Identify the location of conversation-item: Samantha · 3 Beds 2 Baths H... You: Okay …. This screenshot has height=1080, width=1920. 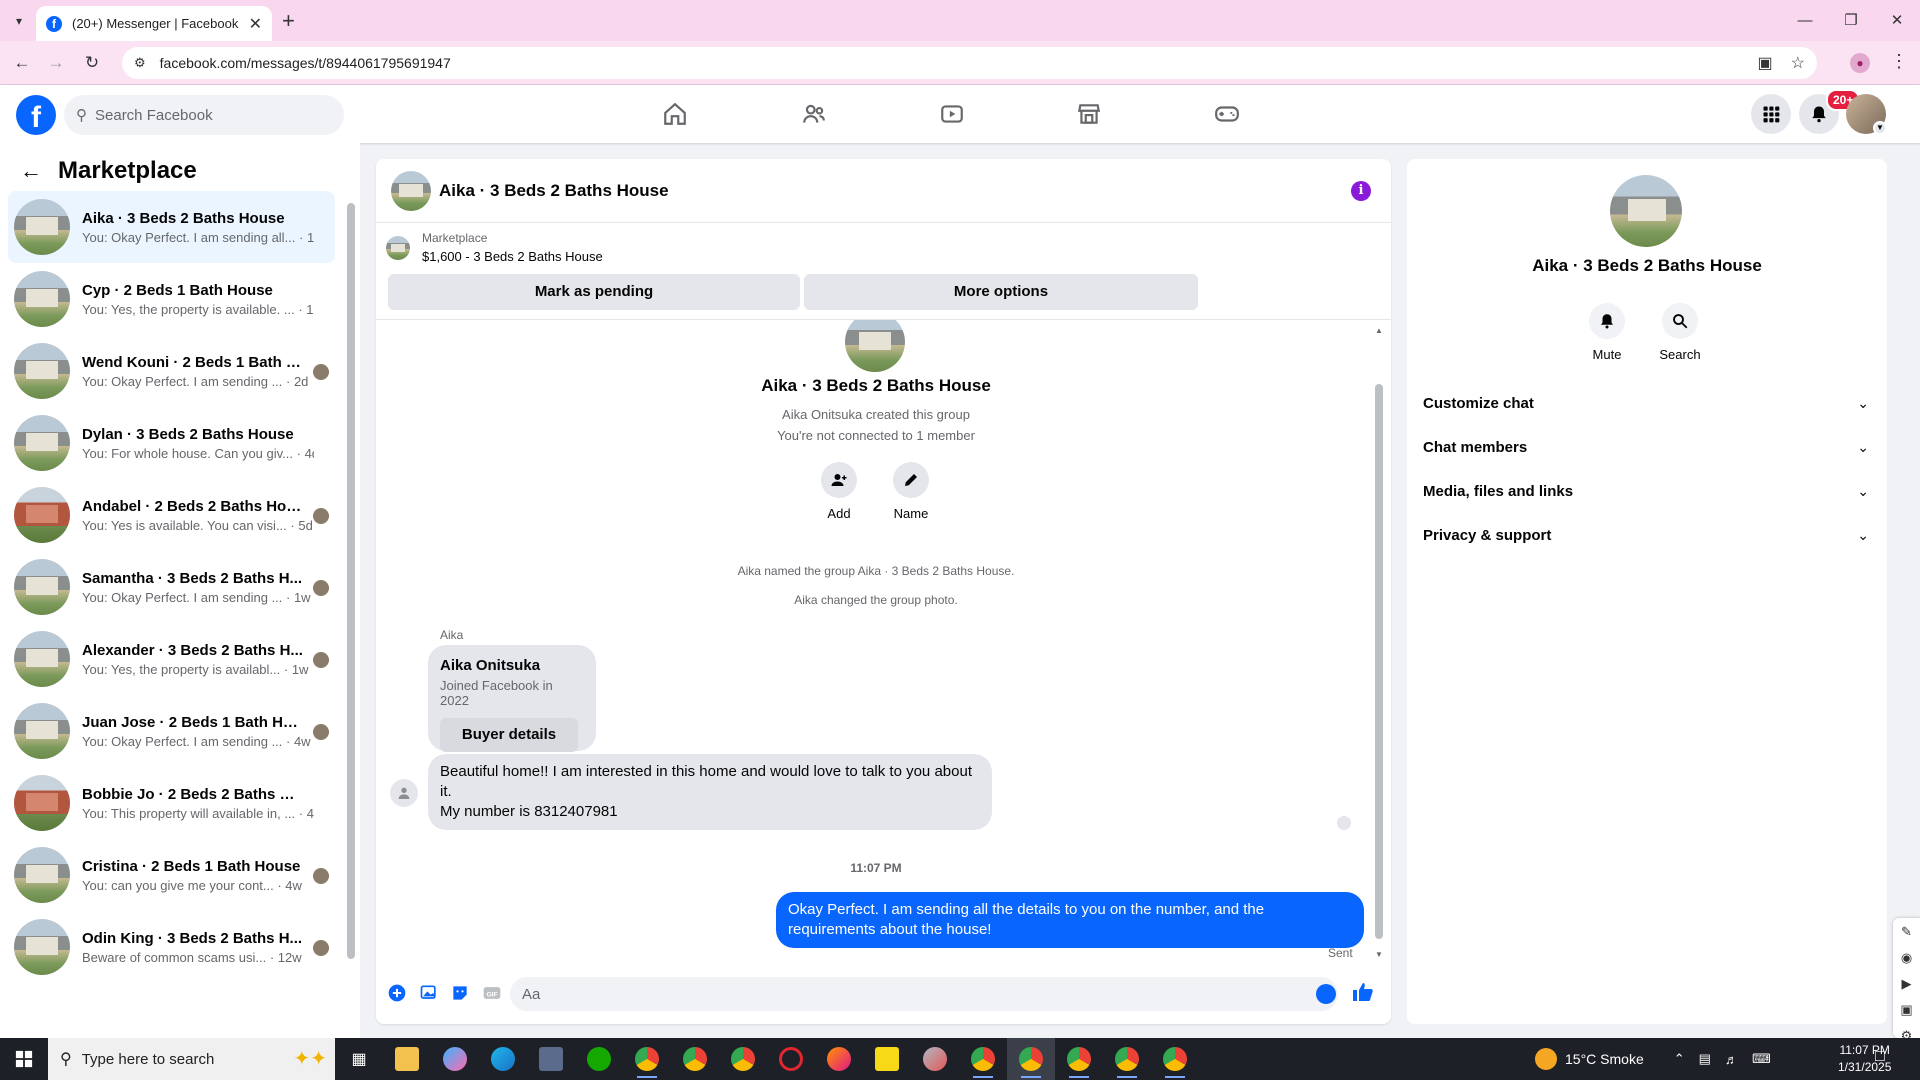
(171, 587).